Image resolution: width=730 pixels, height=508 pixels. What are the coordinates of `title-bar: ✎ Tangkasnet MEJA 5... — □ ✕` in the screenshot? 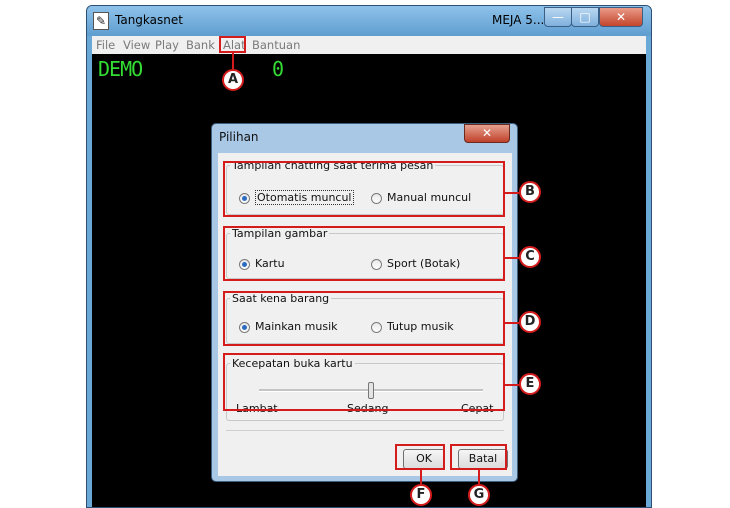 It's located at (369, 21).